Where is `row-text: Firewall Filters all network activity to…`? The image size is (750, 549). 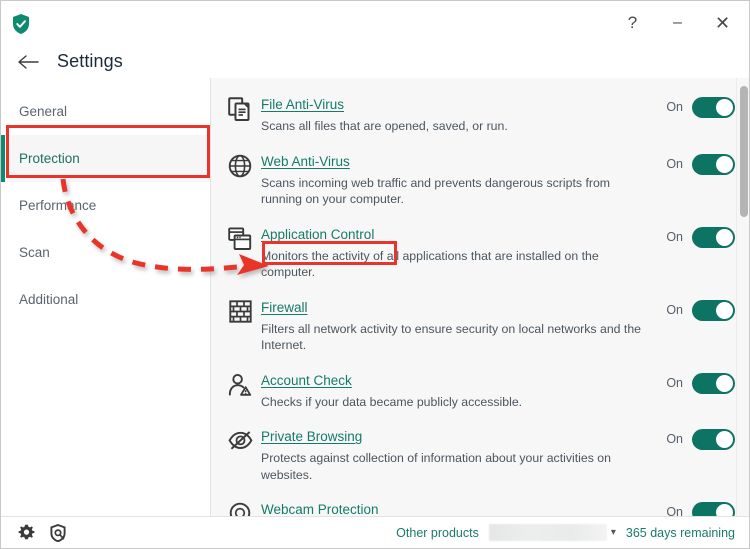
row-text: Firewall Filters all network activity to… is located at coordinates (457, 326).